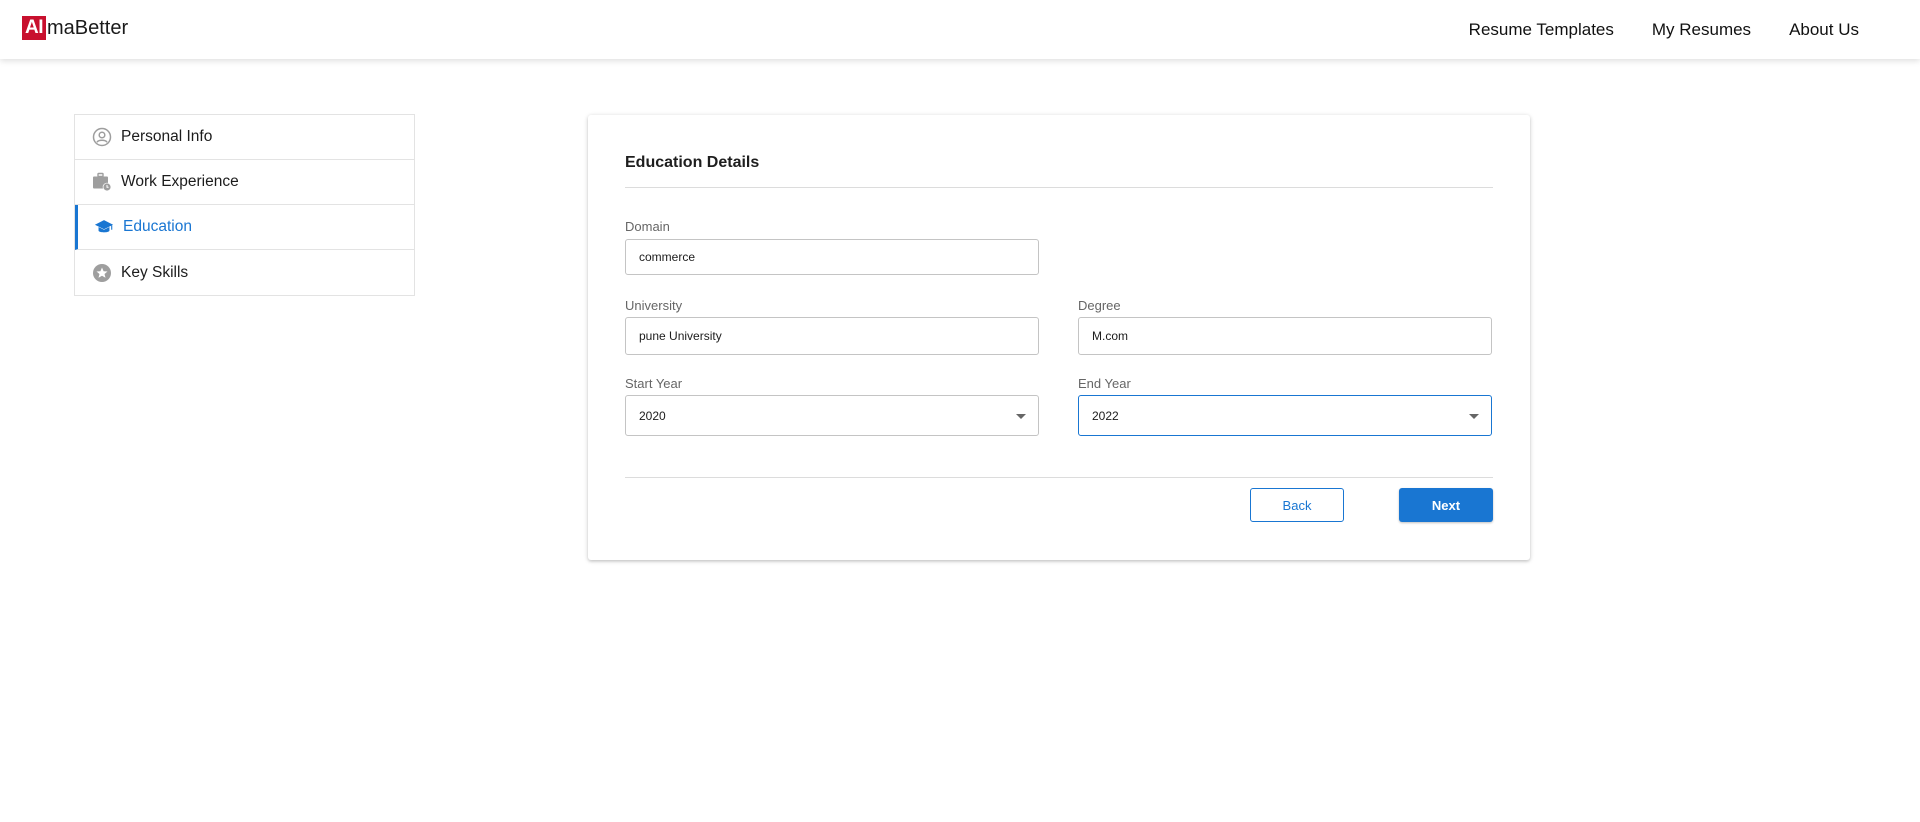  Describe the element at coordinates (244, 137) in the screenshot. I see `sidebar-item-personal-info: Personal Info` at that location.